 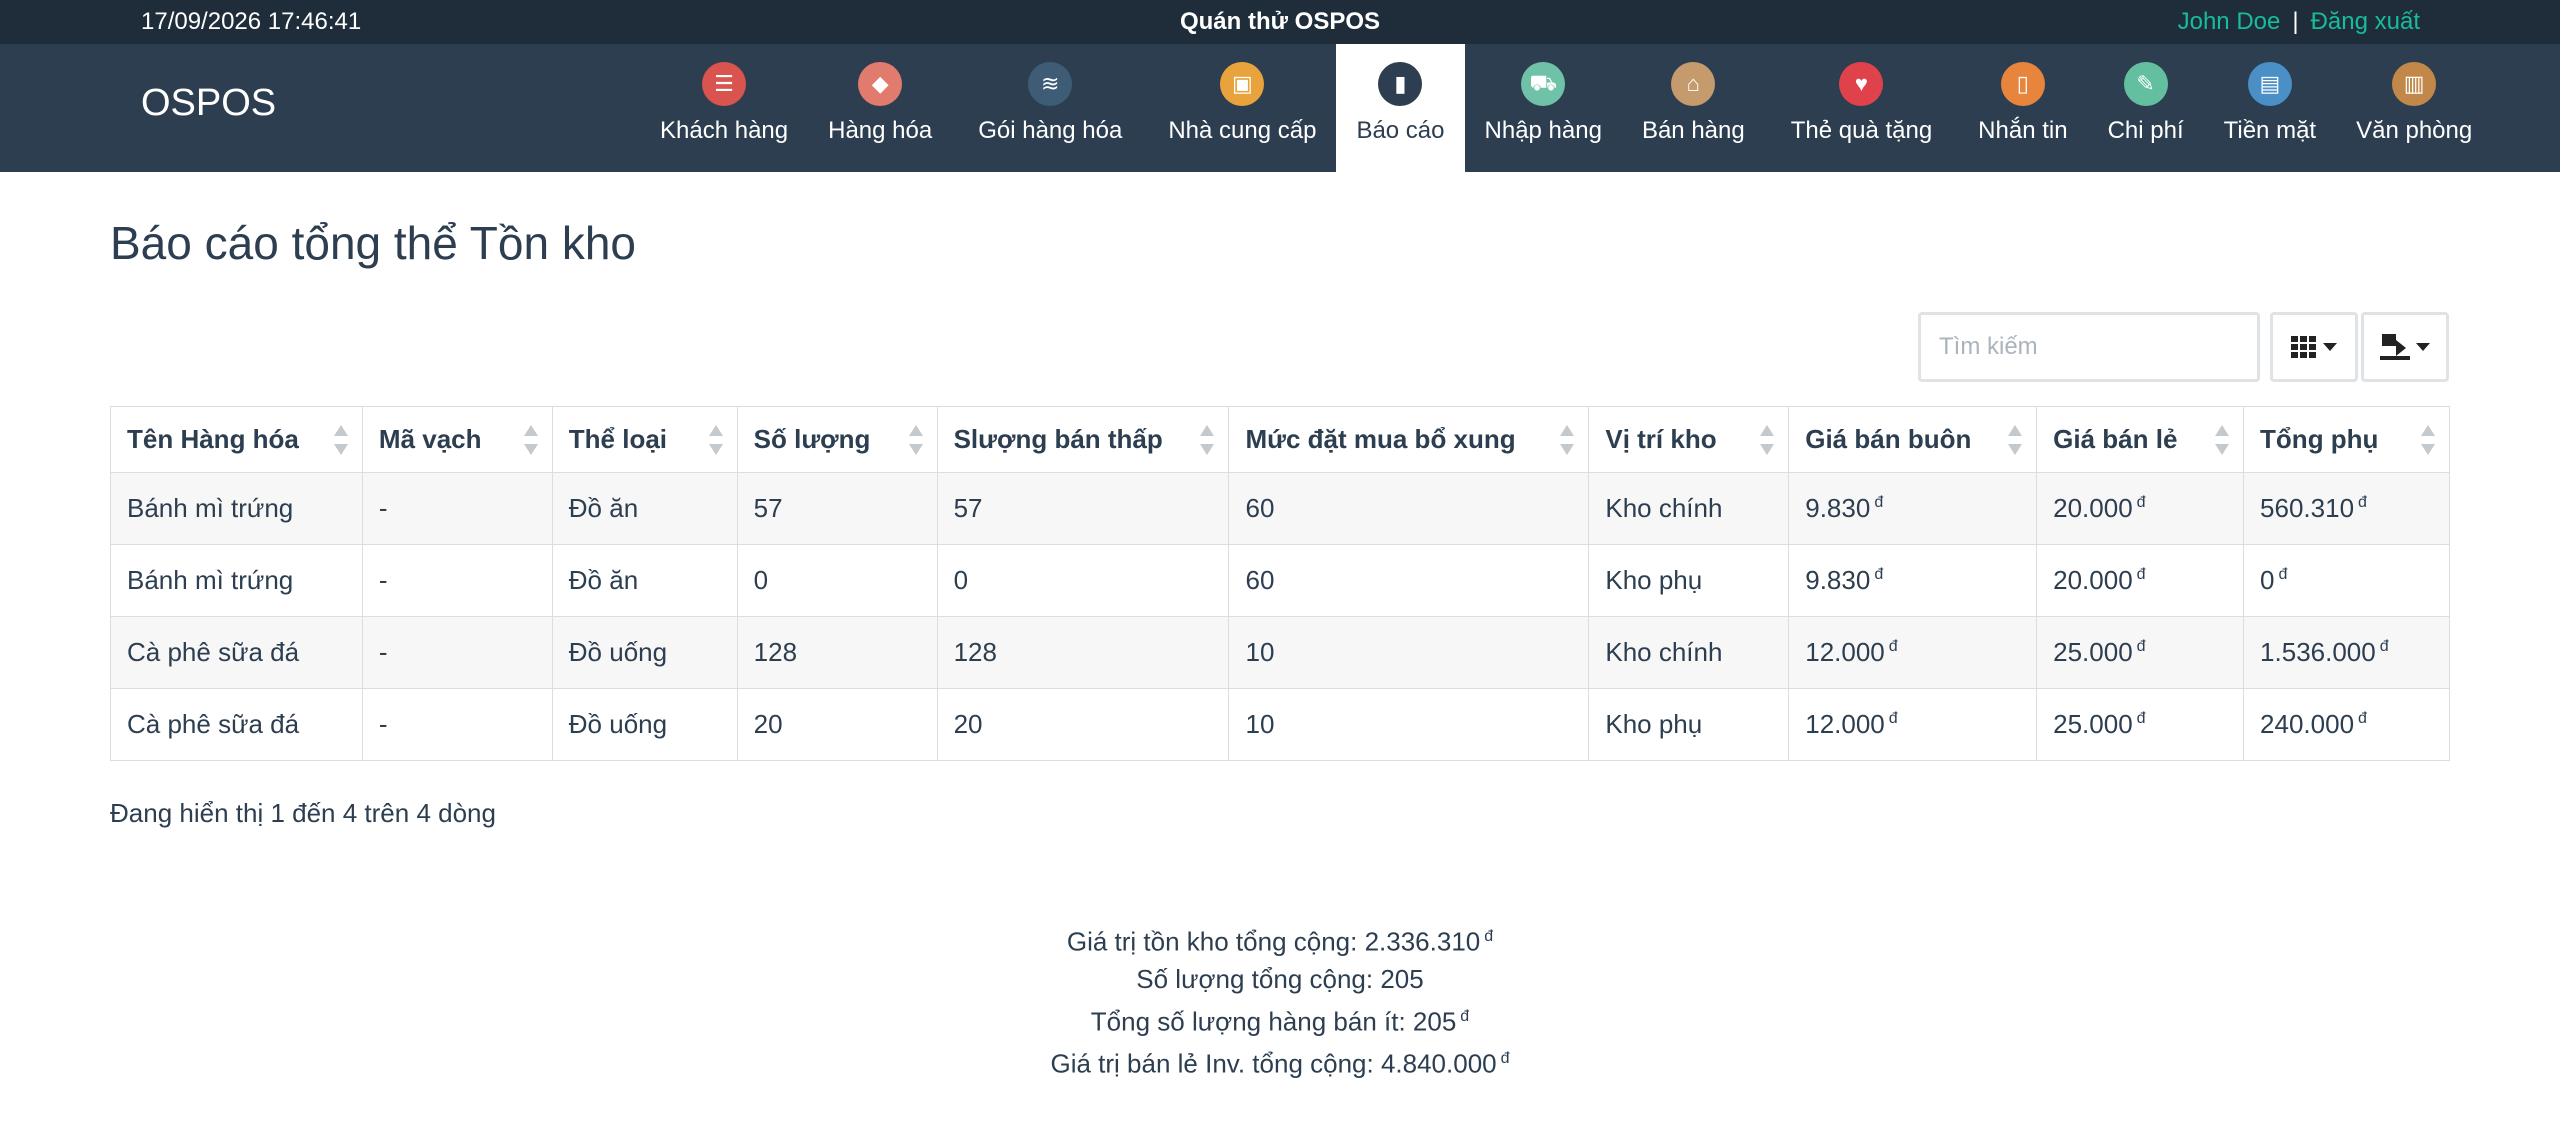 I want to click on column-header: Slượng bán thấp, so click(x=1083, y=439).